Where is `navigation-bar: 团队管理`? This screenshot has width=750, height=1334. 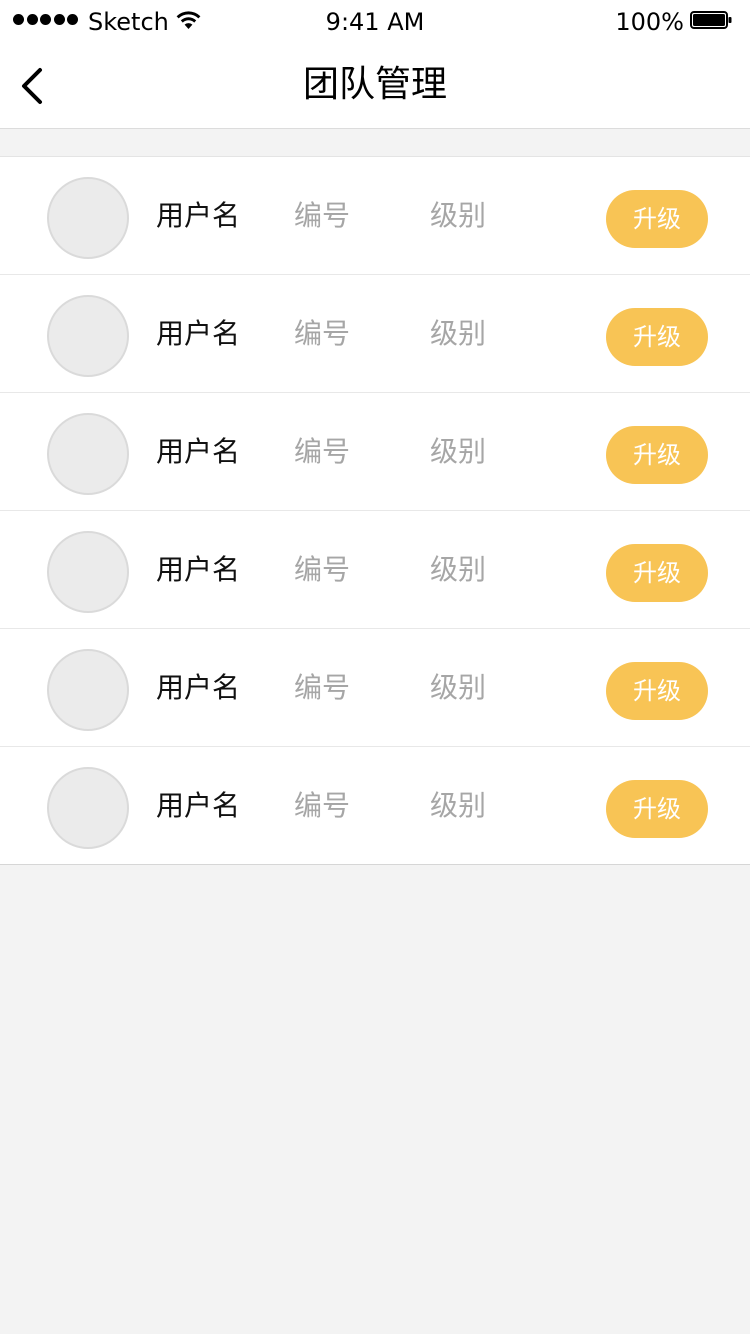 navigation-bar: 团队管理 is located at coordinates (375, 85).